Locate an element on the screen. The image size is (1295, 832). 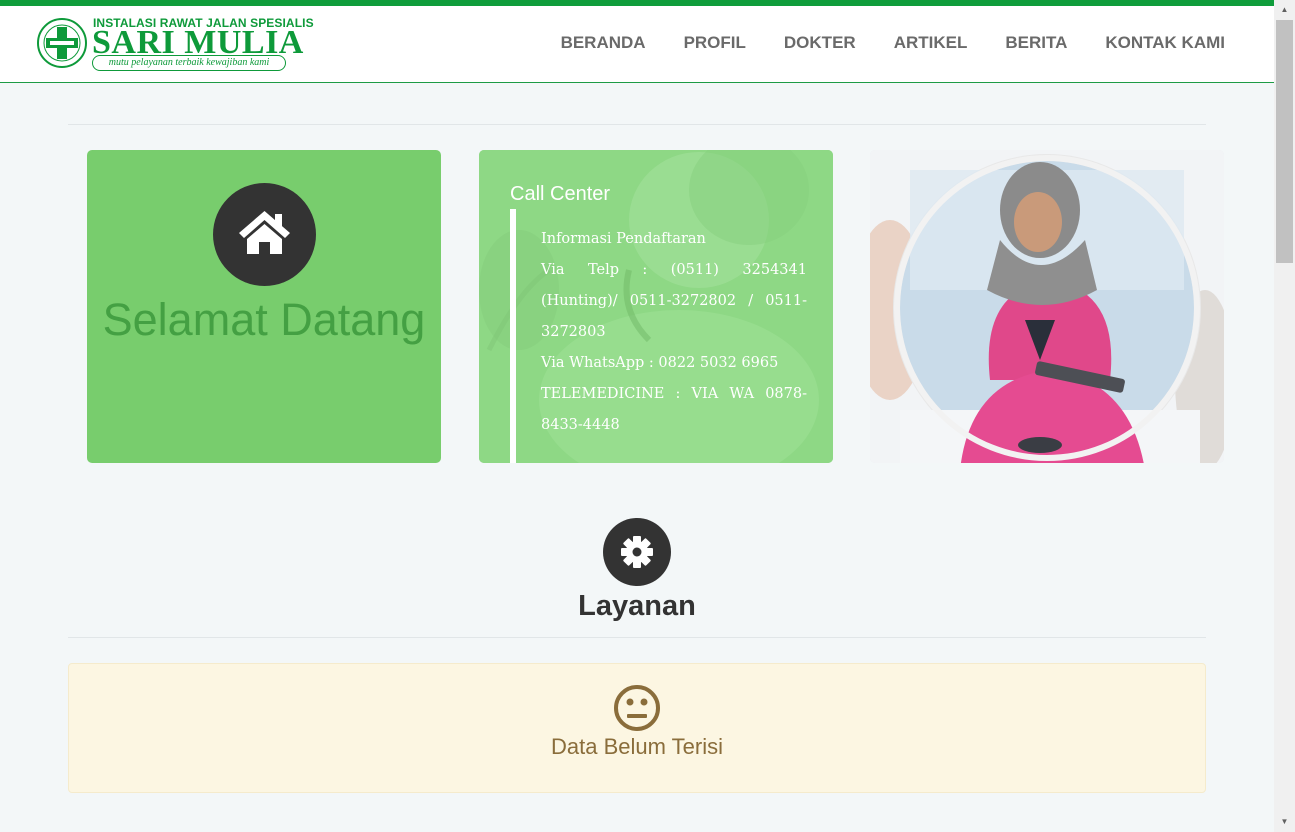
info-whatsapp: Via WhatsApp : 0822 5032 6965 is located at coordinates (660, 363).